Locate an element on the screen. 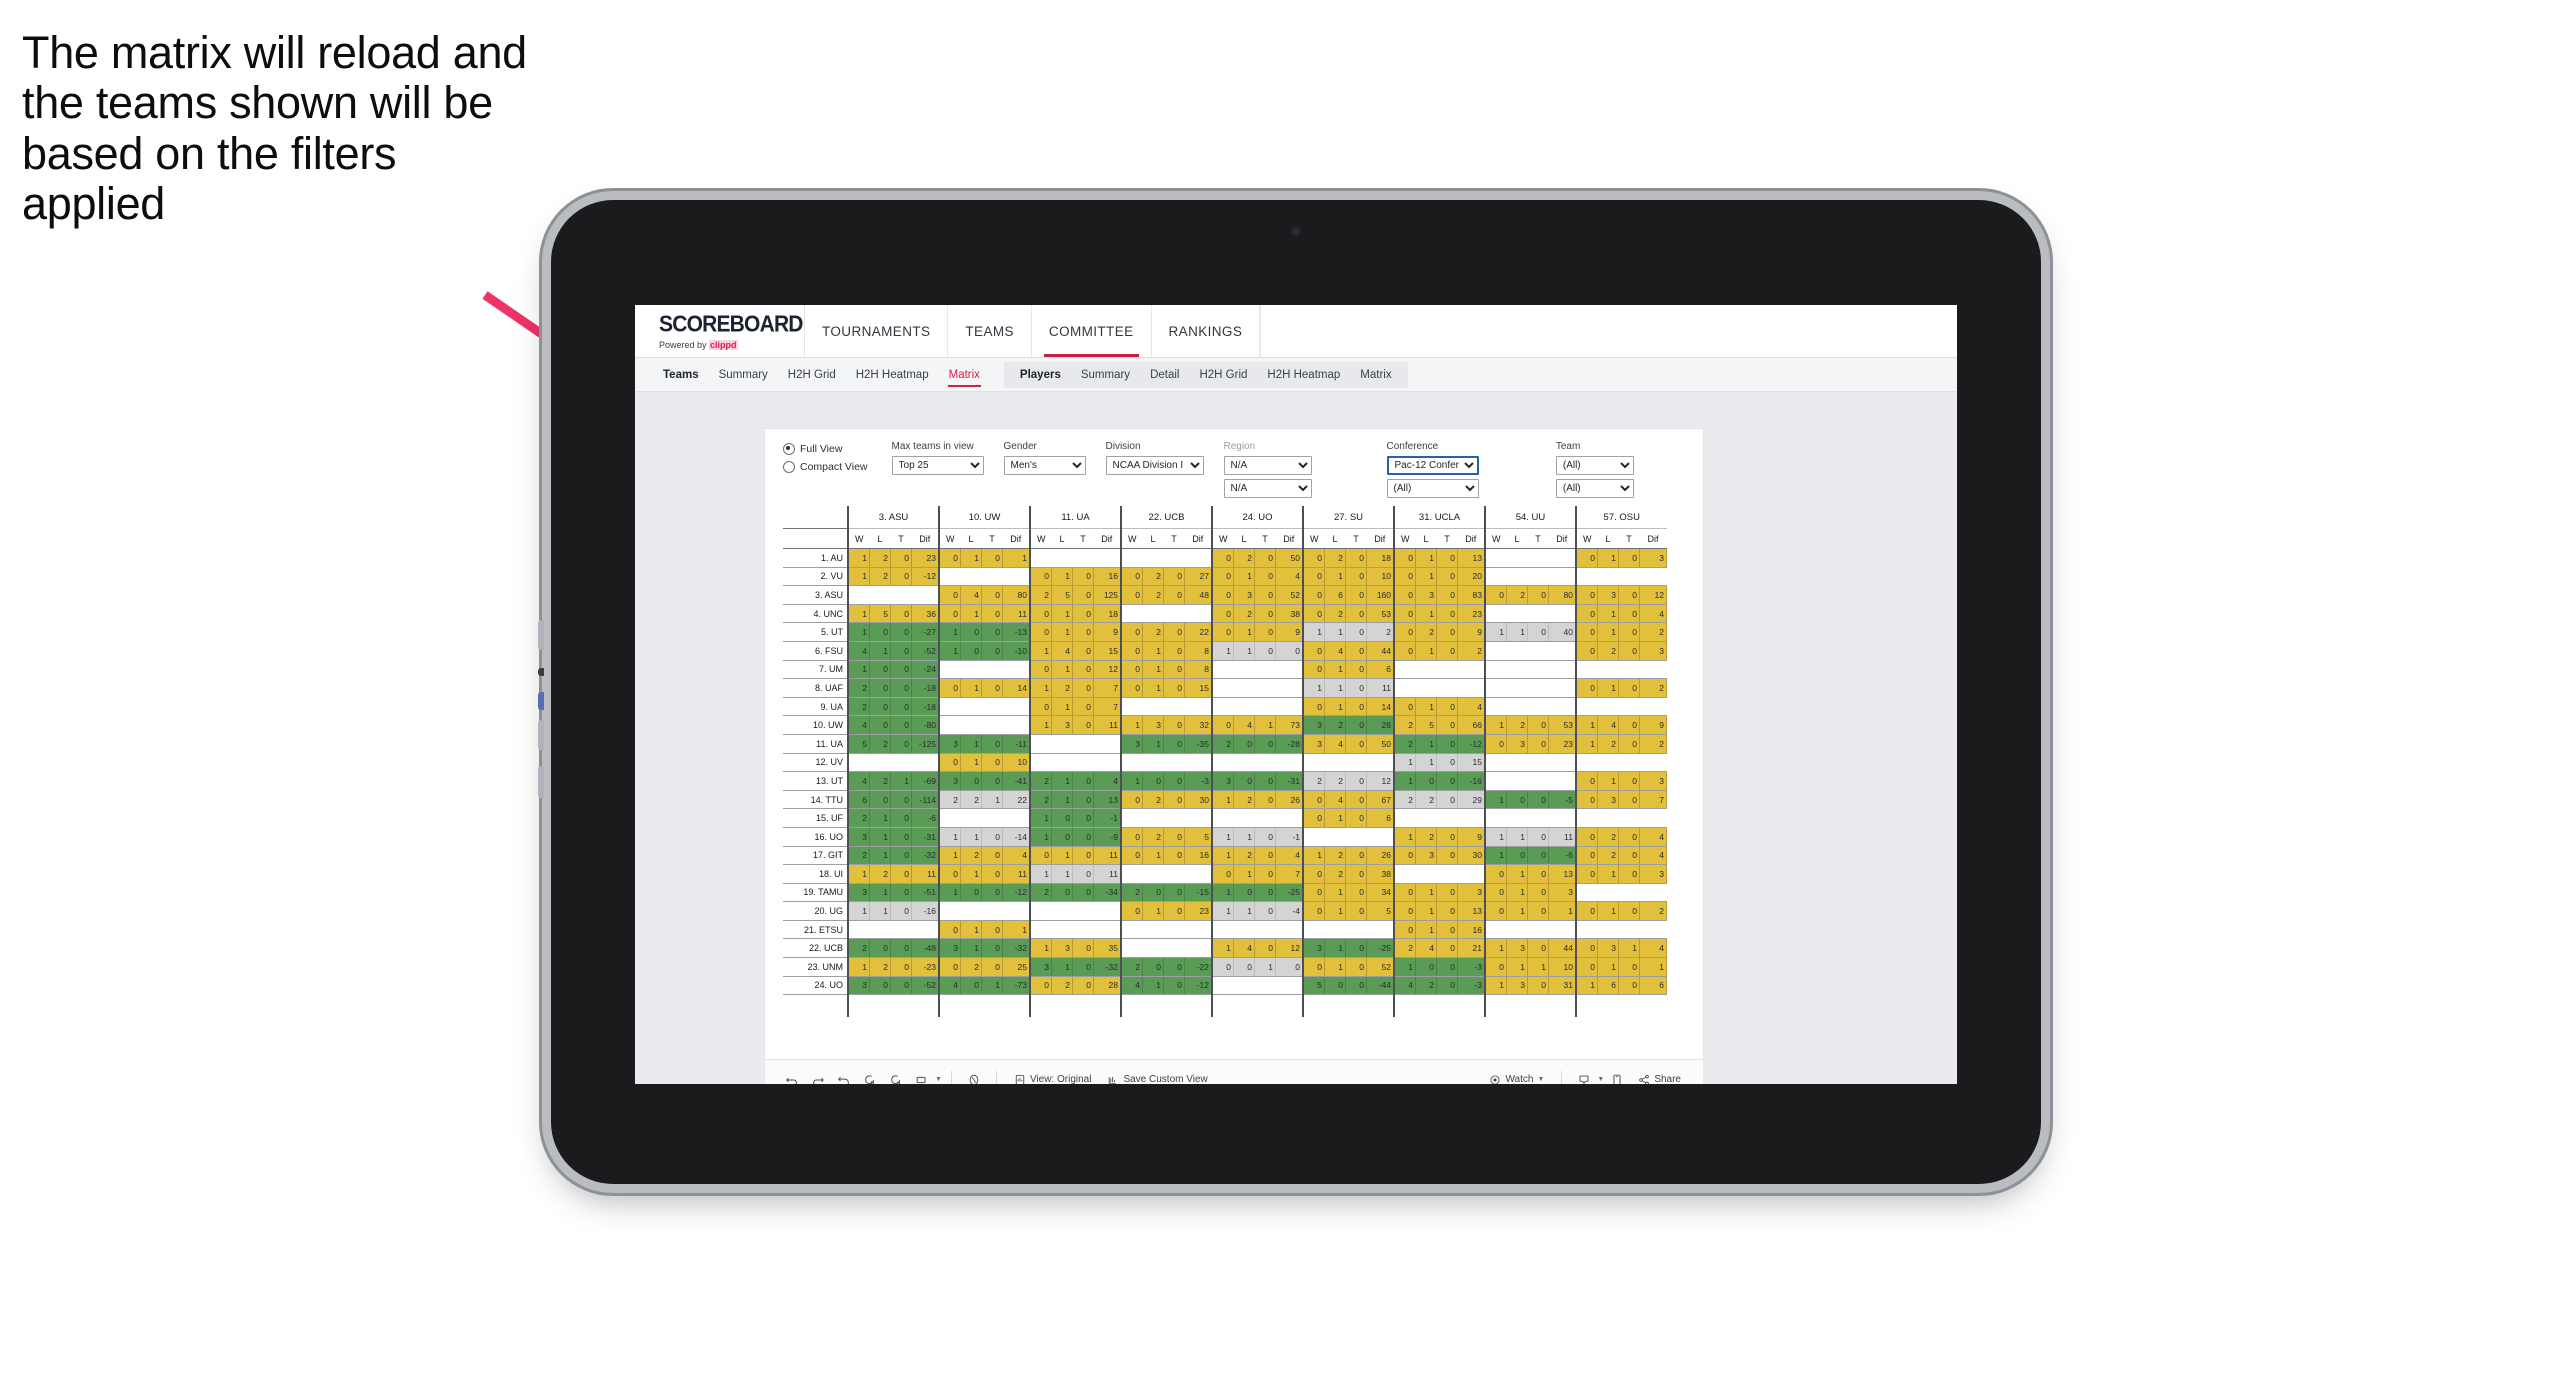  view-original-button: View: Original is located at coordinates (1053, 1079).